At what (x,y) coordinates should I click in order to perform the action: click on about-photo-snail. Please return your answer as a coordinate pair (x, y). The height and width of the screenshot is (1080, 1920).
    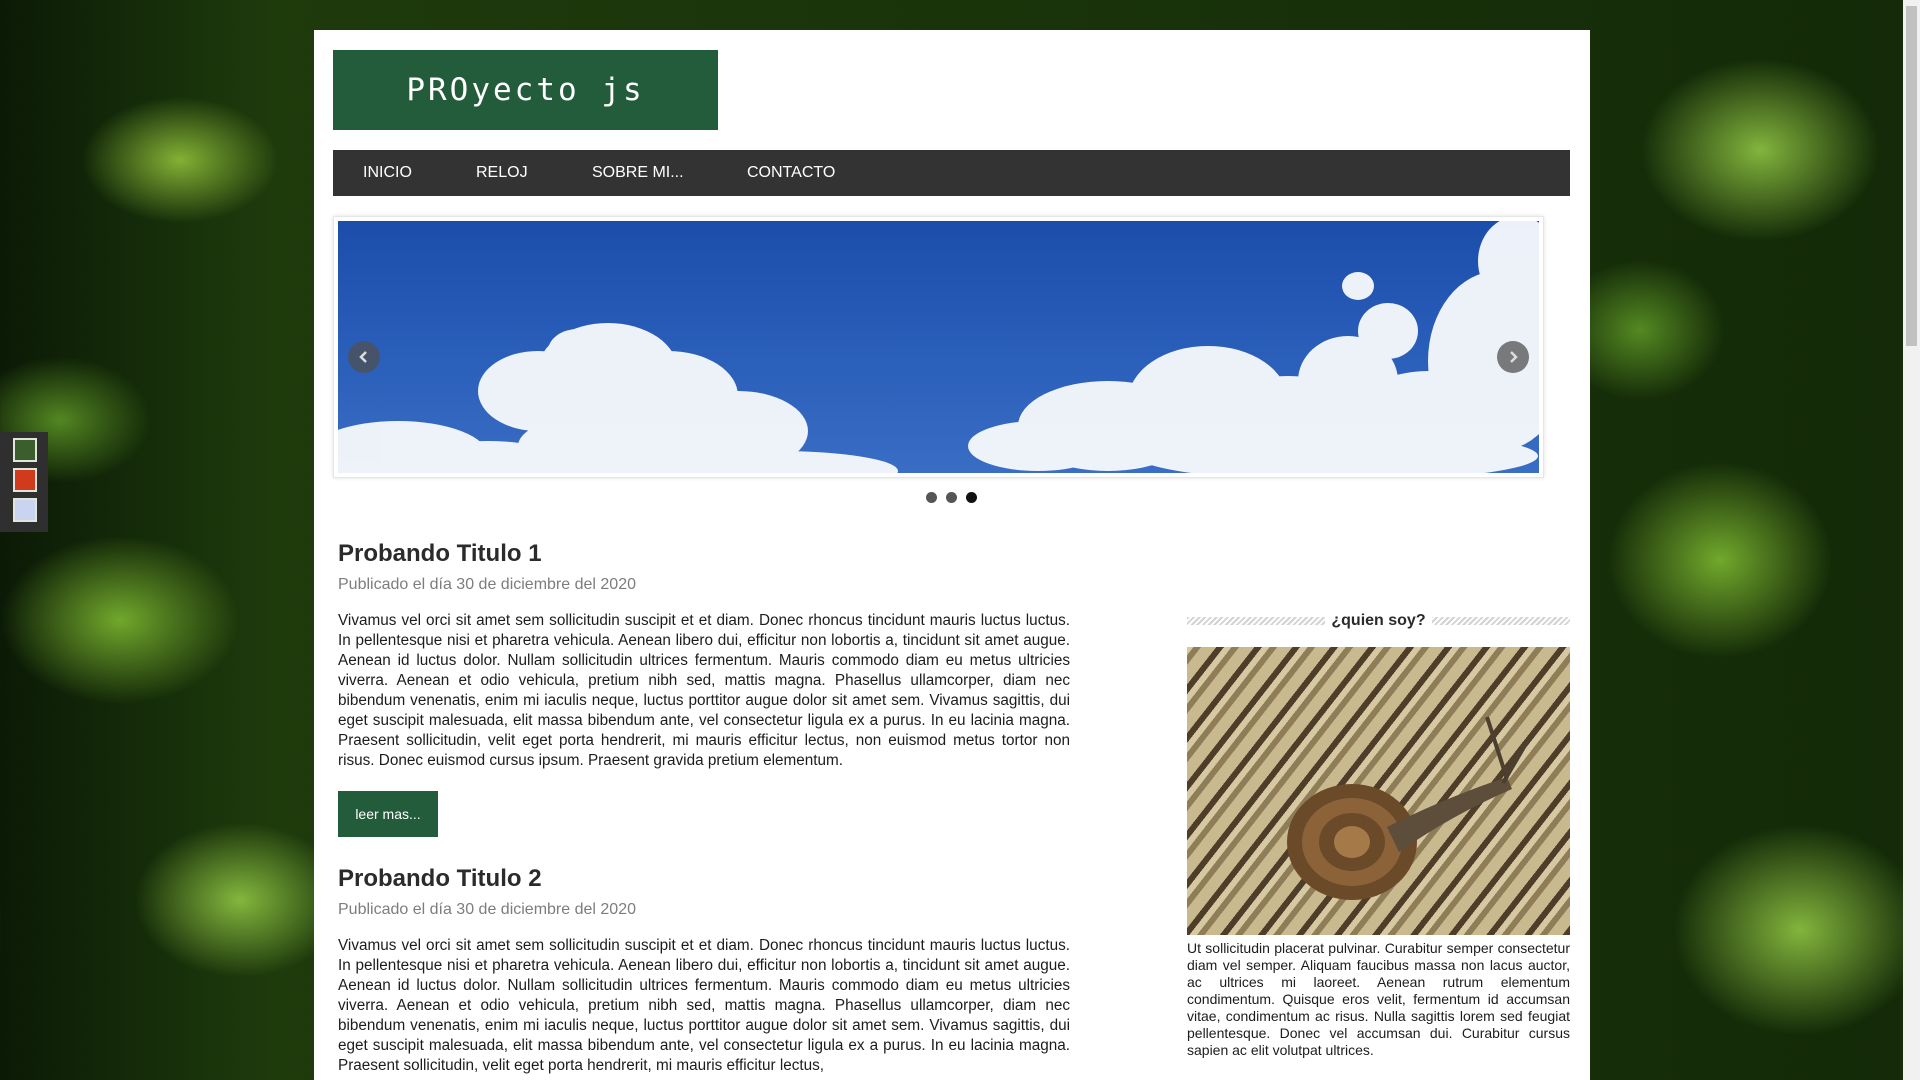
    Looking at the image, I should click on (1378, 791).